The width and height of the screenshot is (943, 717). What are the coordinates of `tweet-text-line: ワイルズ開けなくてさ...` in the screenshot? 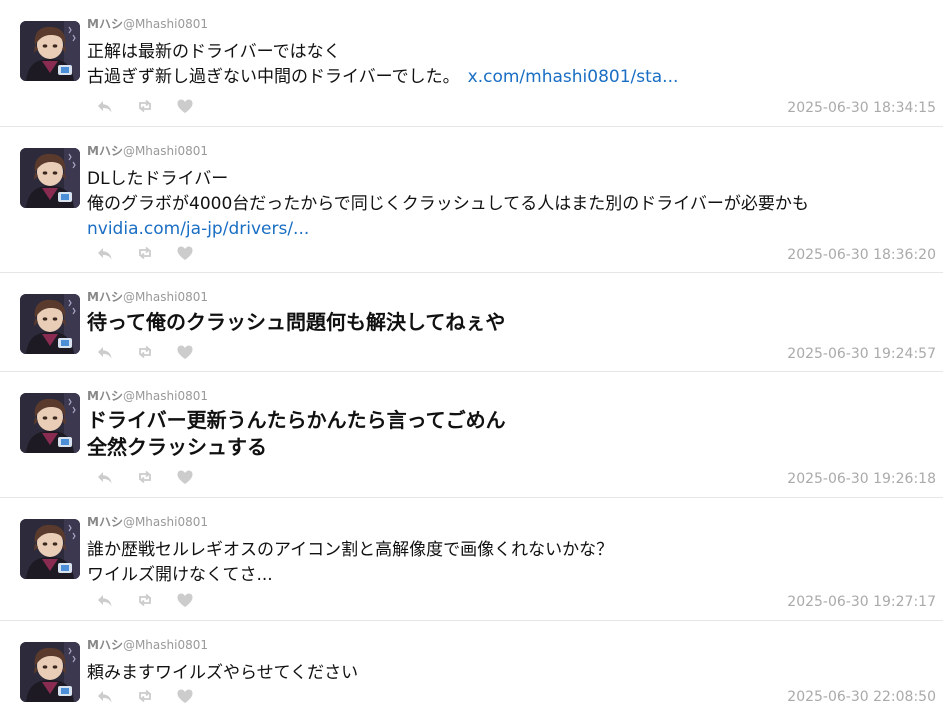 It's located at (180, 575).